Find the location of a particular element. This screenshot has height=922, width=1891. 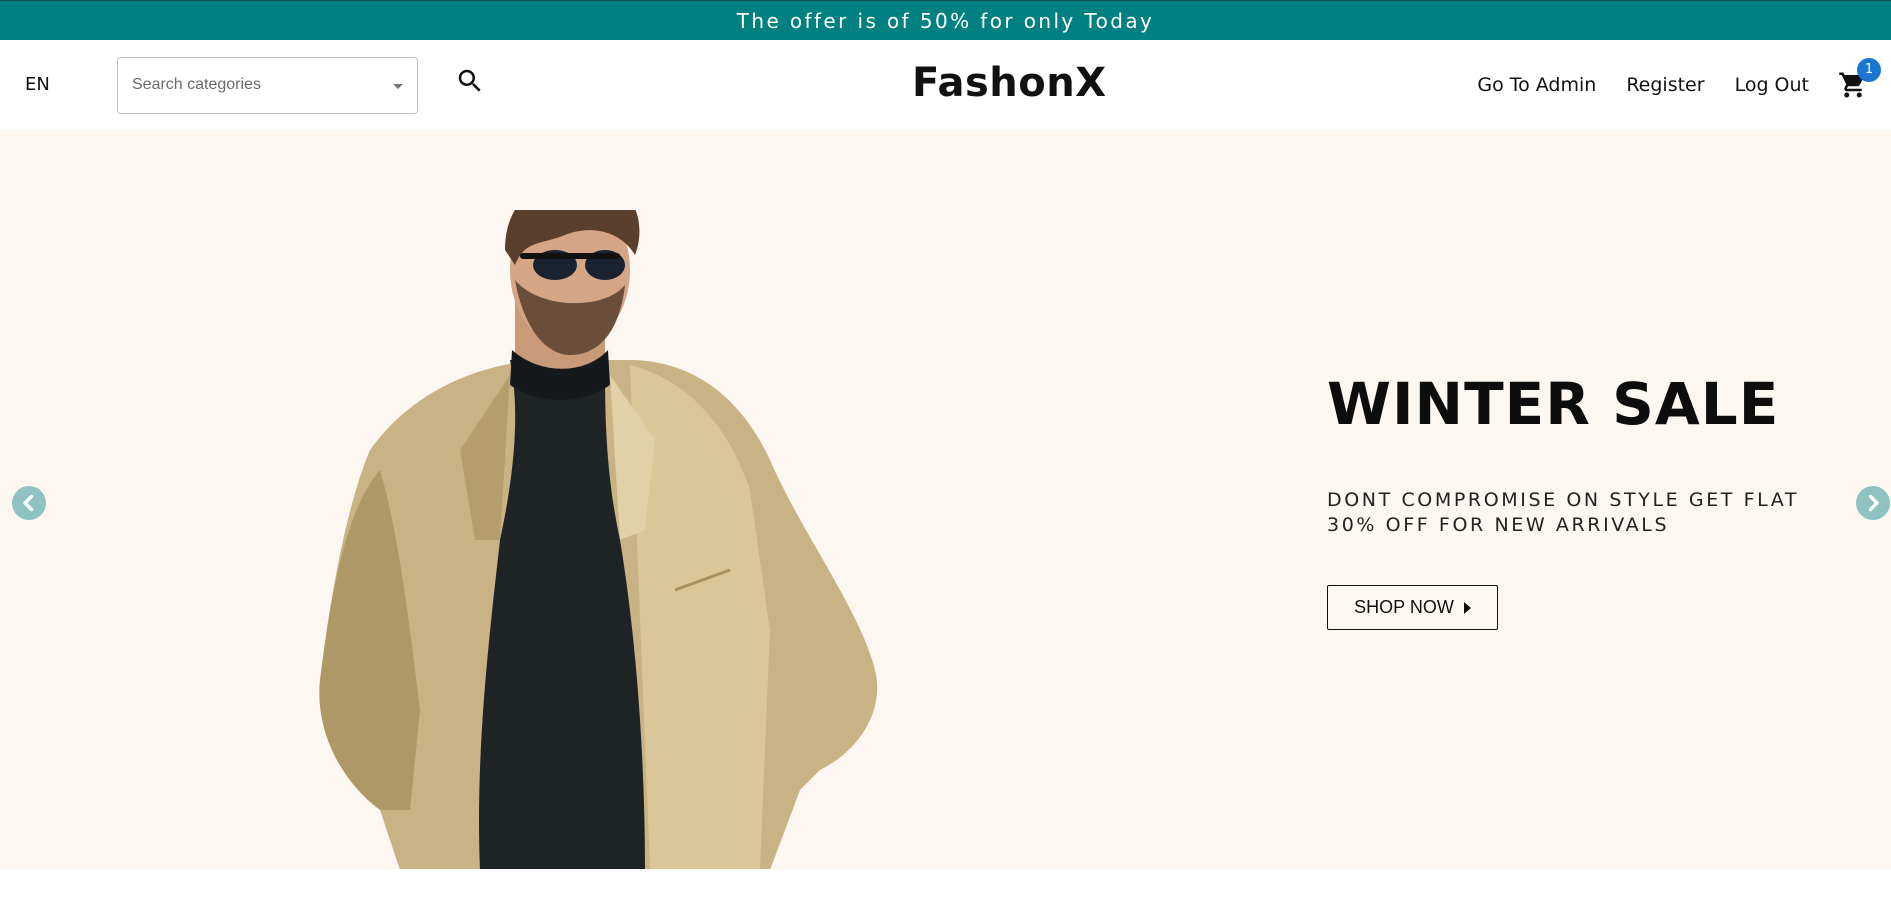

slider-next-button is located at coordinates (1873, 503).